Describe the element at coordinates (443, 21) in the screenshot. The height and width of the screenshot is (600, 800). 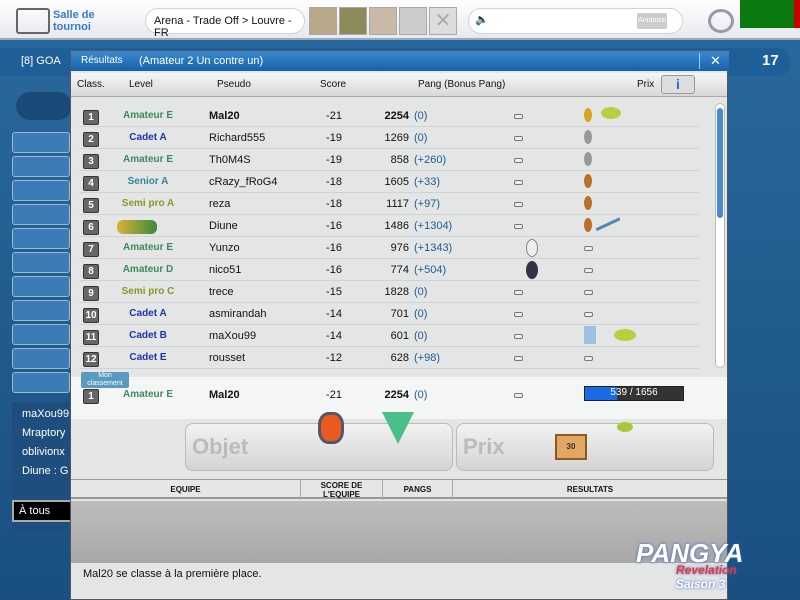
I see `close-slot-icon: ✕` at that location.